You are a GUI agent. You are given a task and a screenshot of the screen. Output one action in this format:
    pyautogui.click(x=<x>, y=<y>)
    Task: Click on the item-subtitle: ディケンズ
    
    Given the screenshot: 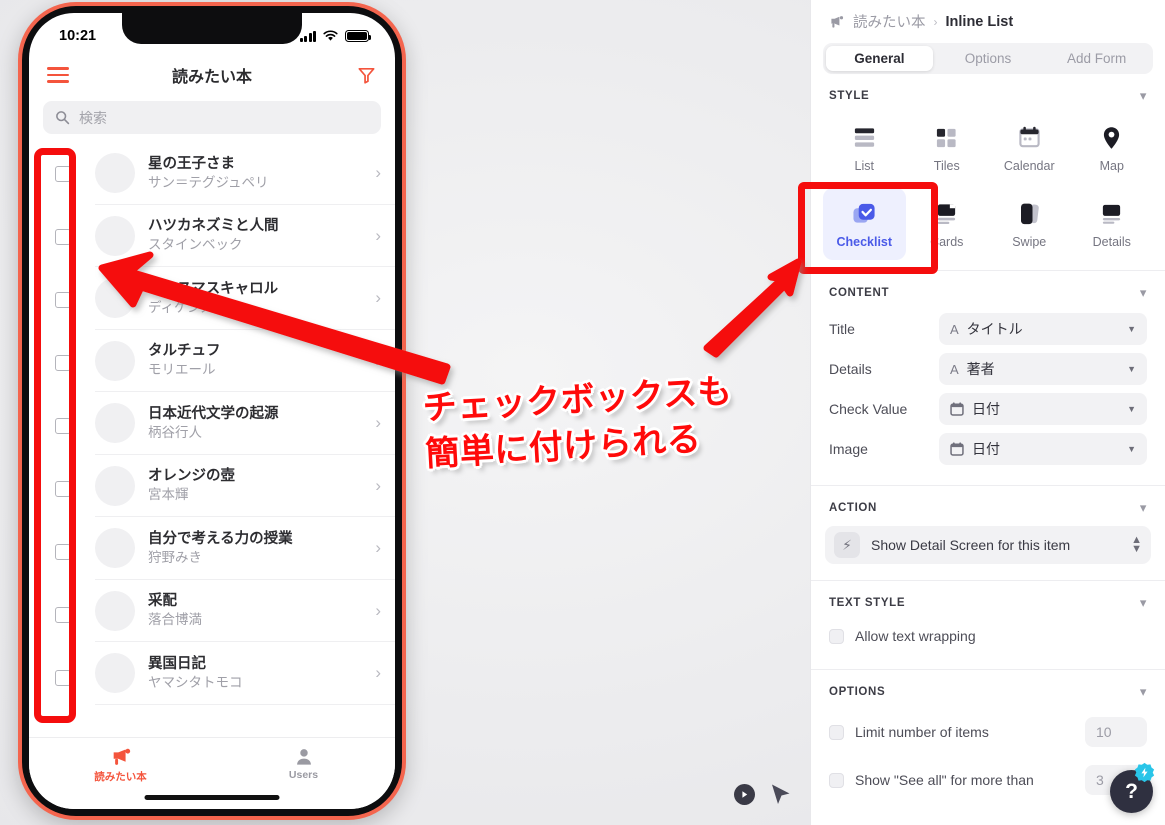 What is the action you would take?
    pyautogui.click(x=181, y=307)
    